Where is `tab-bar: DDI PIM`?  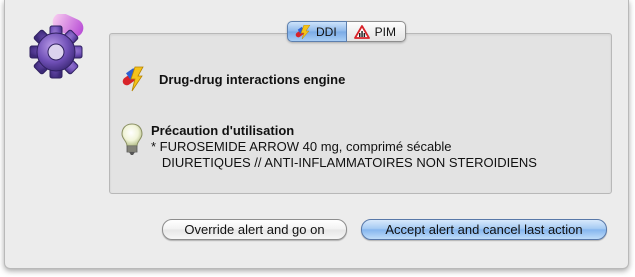
tab-bar: DDI PIM is located at coordinates (347, 31).